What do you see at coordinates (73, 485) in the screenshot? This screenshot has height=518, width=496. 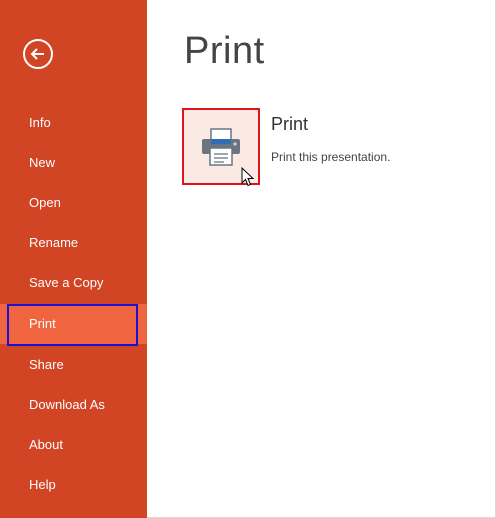 I see `nav-item-help: Help` at bounding box center [73, 485].